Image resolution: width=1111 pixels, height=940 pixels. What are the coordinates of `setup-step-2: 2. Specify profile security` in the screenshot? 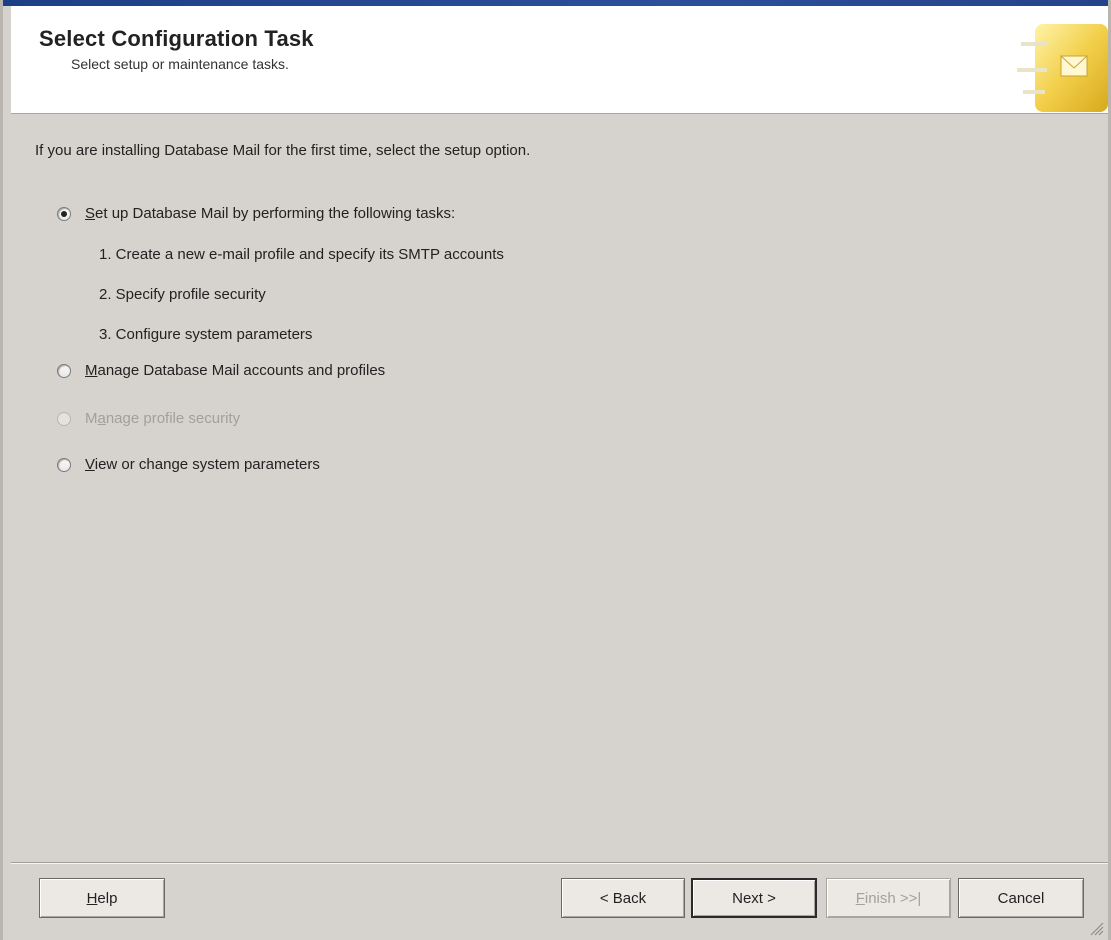 It's located at (182, 294).